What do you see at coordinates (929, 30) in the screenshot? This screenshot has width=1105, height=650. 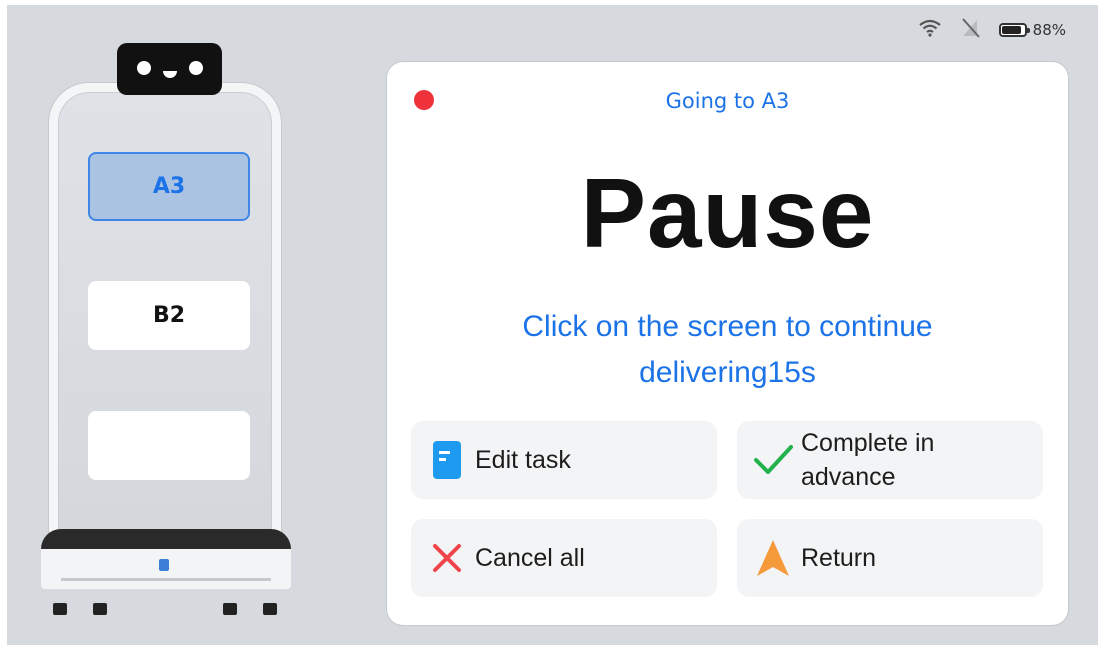 I see `wifi-icon` at bounding box center [929, 30].